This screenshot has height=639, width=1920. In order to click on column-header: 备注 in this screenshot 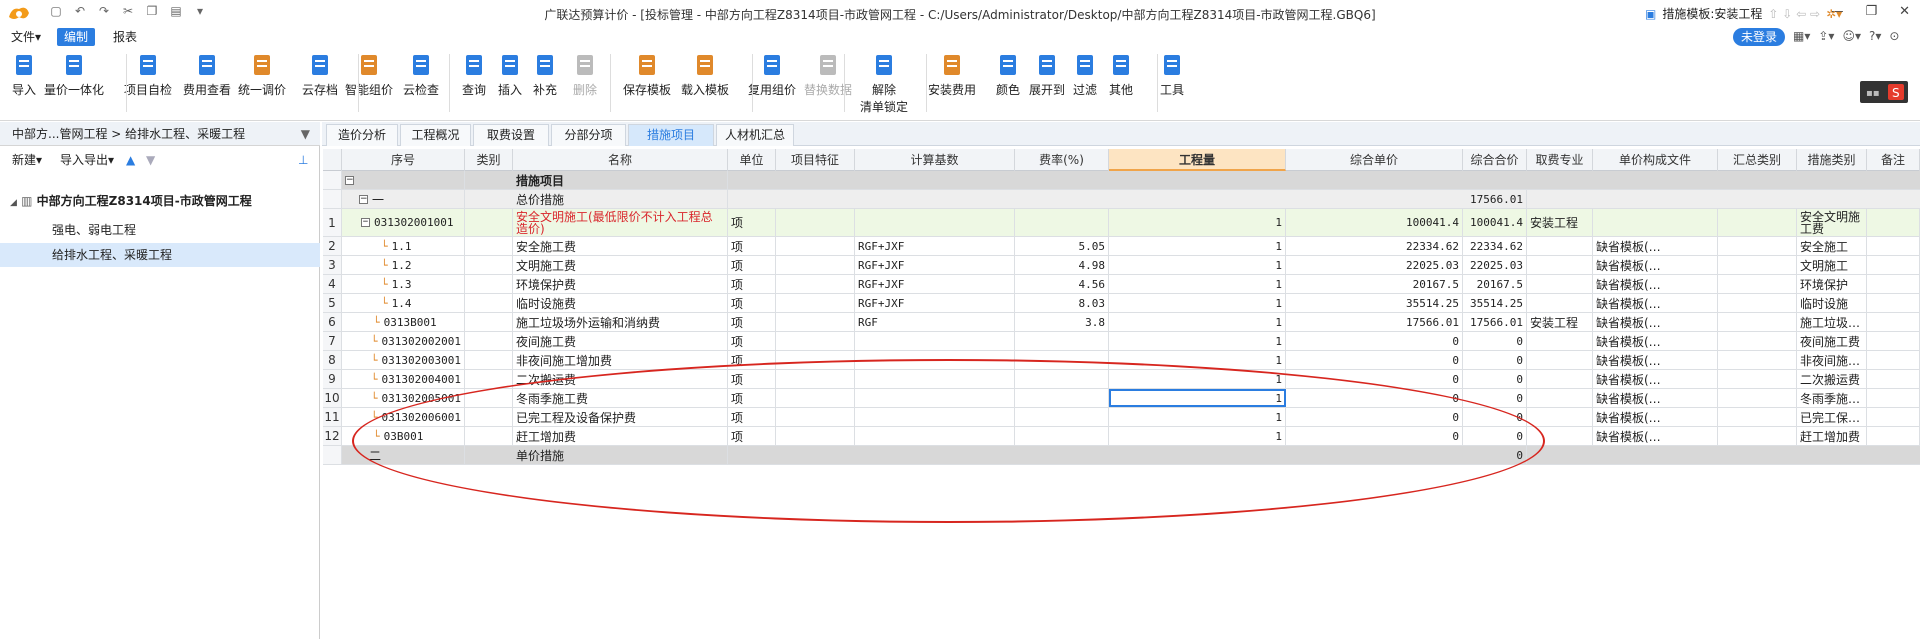, I will do `click(1893, 160)`.